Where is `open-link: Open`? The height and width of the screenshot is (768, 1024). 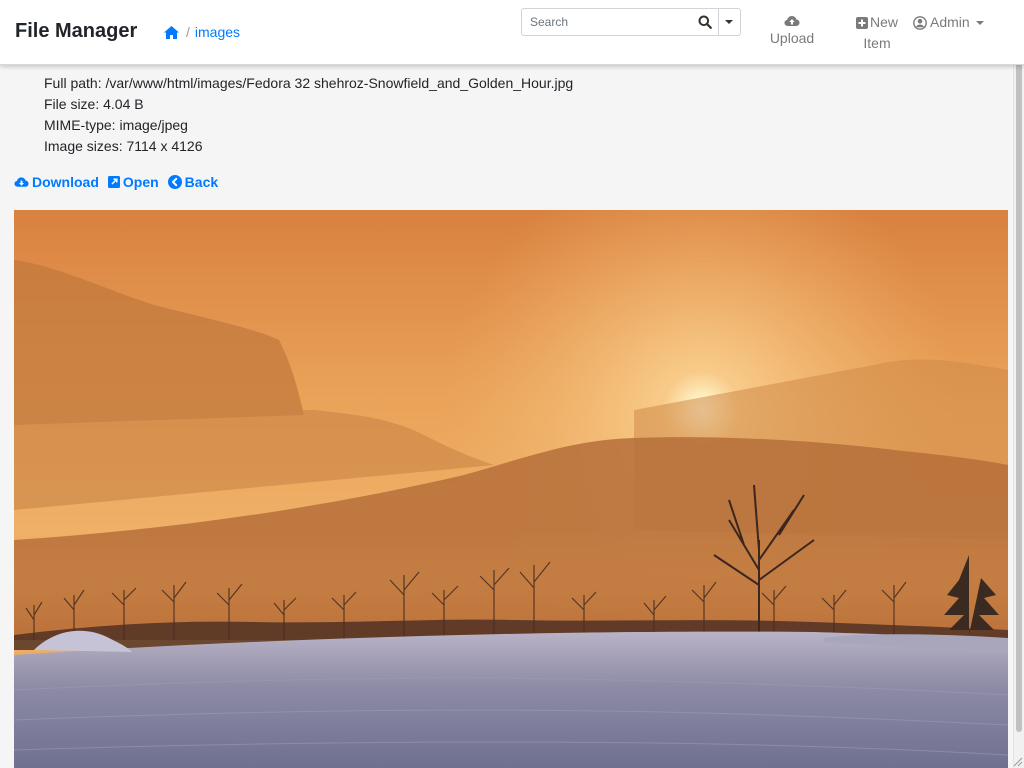 open-link: Open is located at coordinates (133, 182).